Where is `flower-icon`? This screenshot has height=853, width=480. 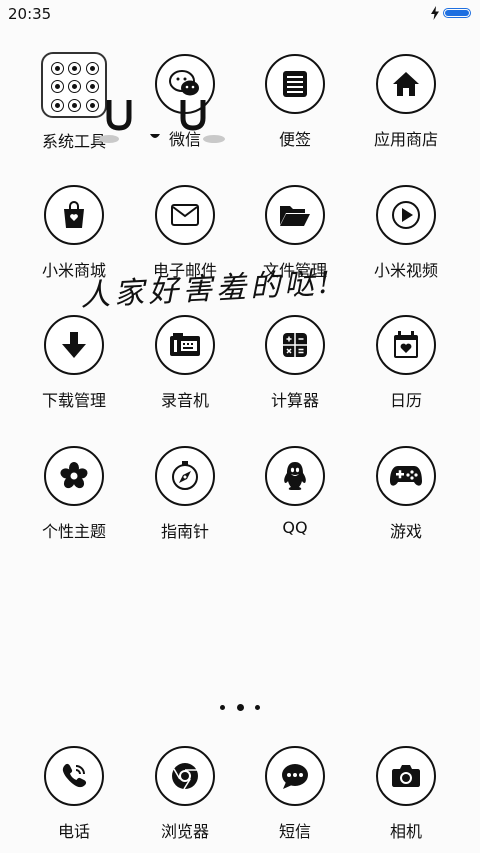 flower-icon is located at coordinates (74, 476).